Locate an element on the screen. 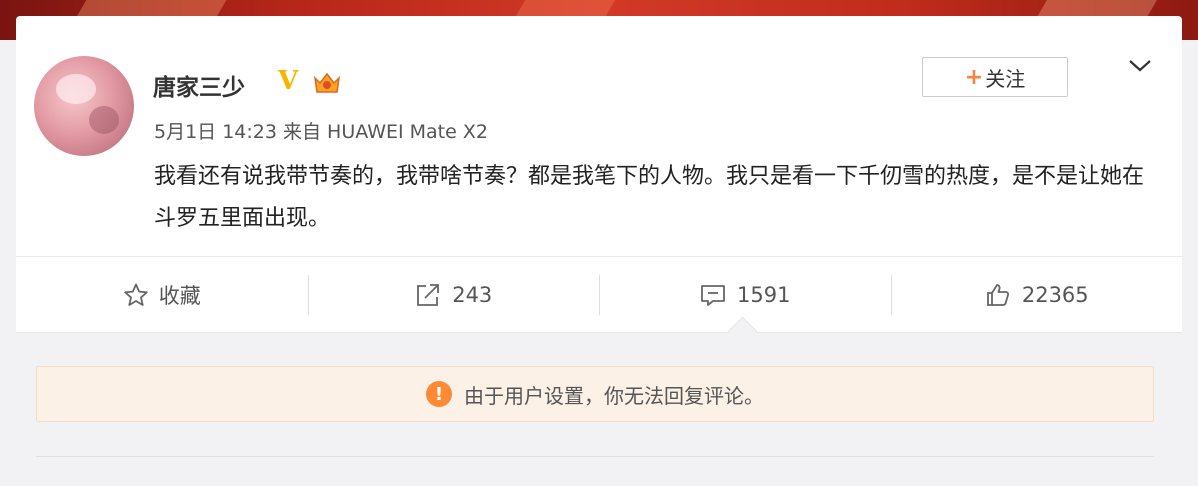 This screenshot has width=1198, height=486. repost-button: 243 is located at coordinates (453, 295).